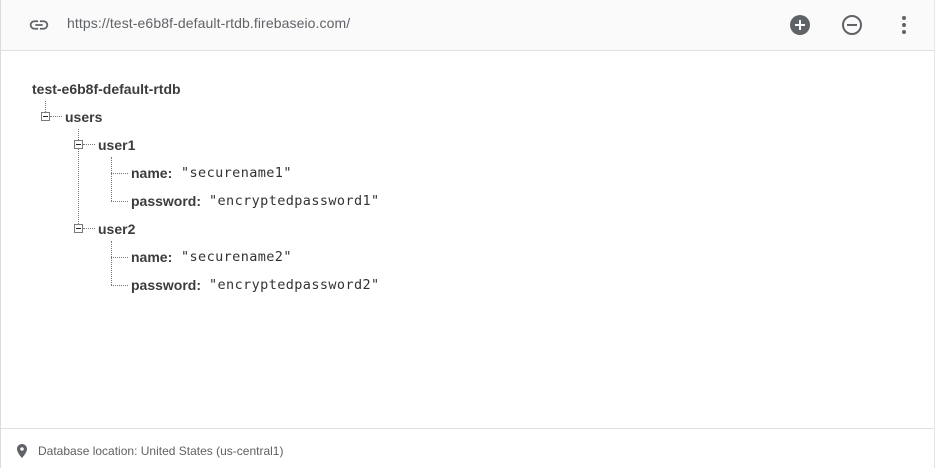 Image resolution: width=935 pixels, height=469 pixels. I want to click on add-circle-icon, so click(800, 25).